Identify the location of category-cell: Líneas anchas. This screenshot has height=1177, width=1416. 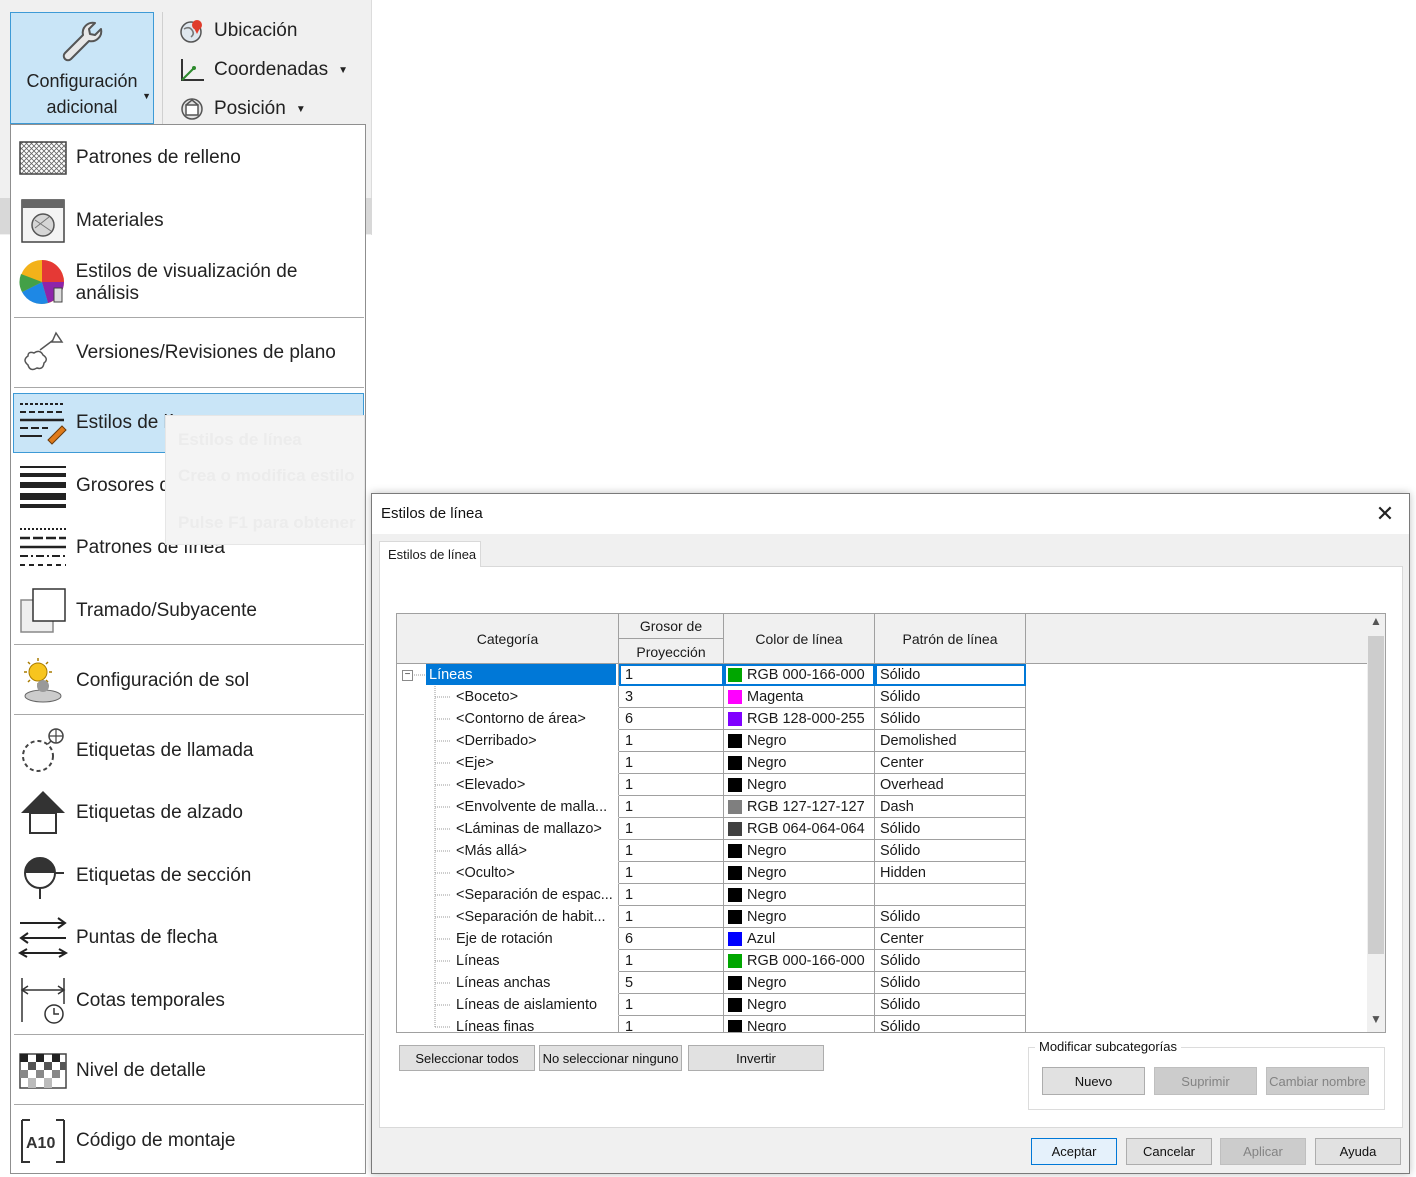
(508, 983).